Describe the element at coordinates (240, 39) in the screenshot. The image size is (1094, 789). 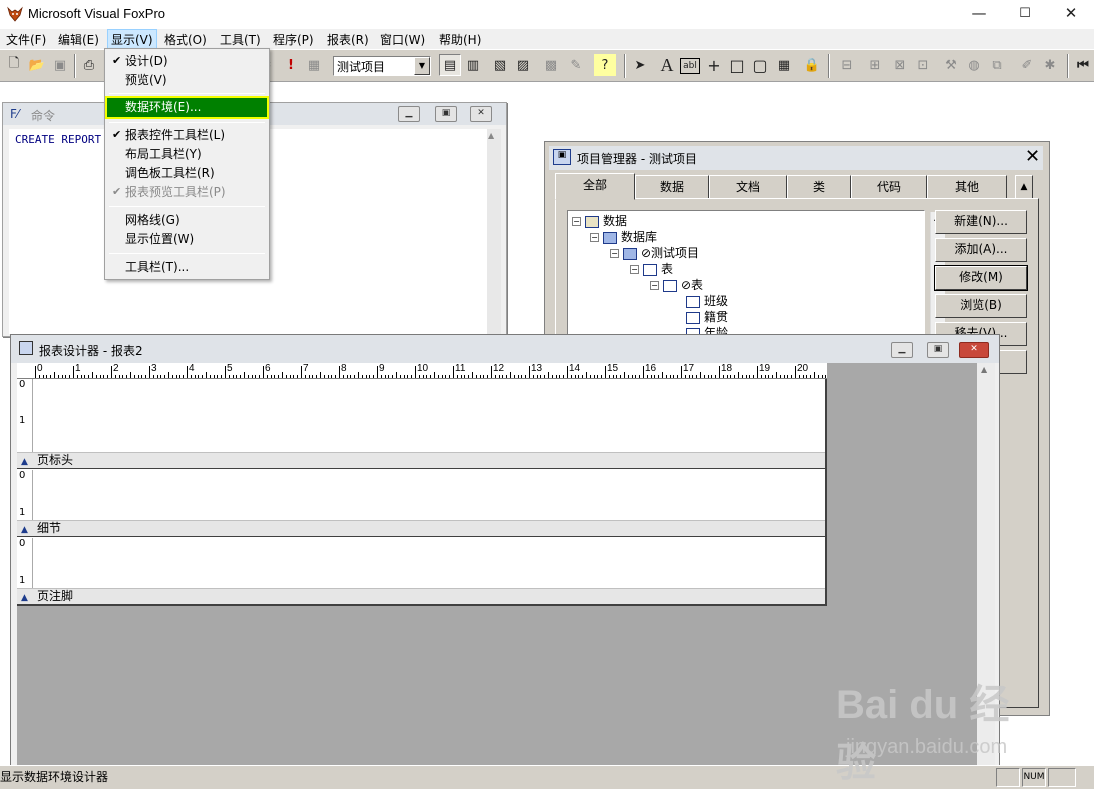
I see `menu-tools: 工具(T)` at that location.